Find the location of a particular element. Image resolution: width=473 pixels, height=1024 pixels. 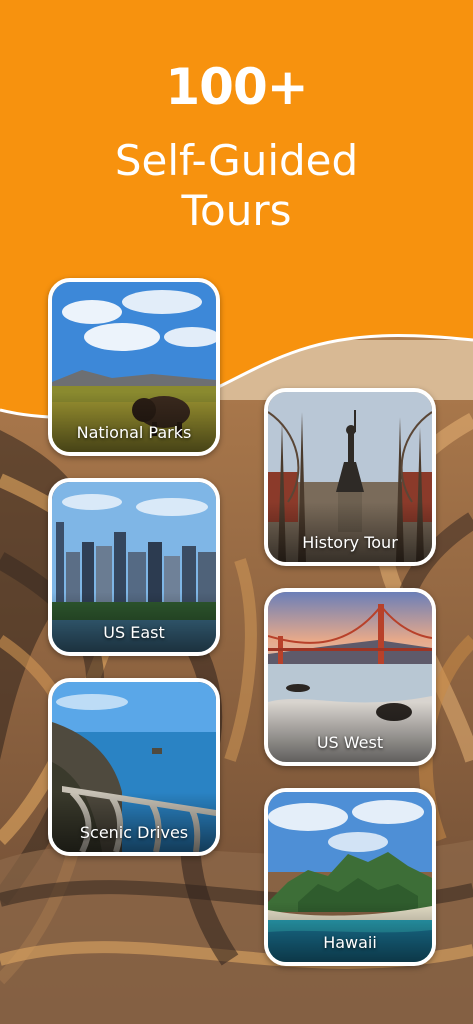

hero-title-line-2: Tours is located at coordinates (236, 210).